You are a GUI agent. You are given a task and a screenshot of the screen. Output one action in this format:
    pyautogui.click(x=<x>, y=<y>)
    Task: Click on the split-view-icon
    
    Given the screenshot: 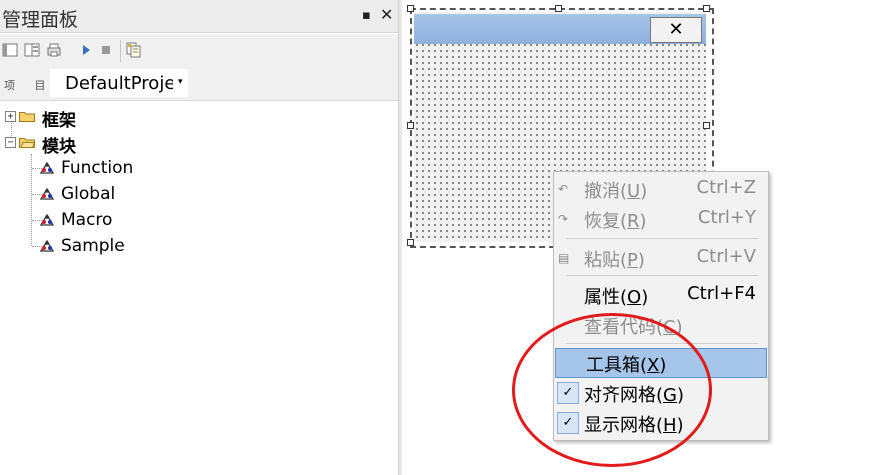 What is the action you would take?
    pyautogui.click(x=32, y=50)
    